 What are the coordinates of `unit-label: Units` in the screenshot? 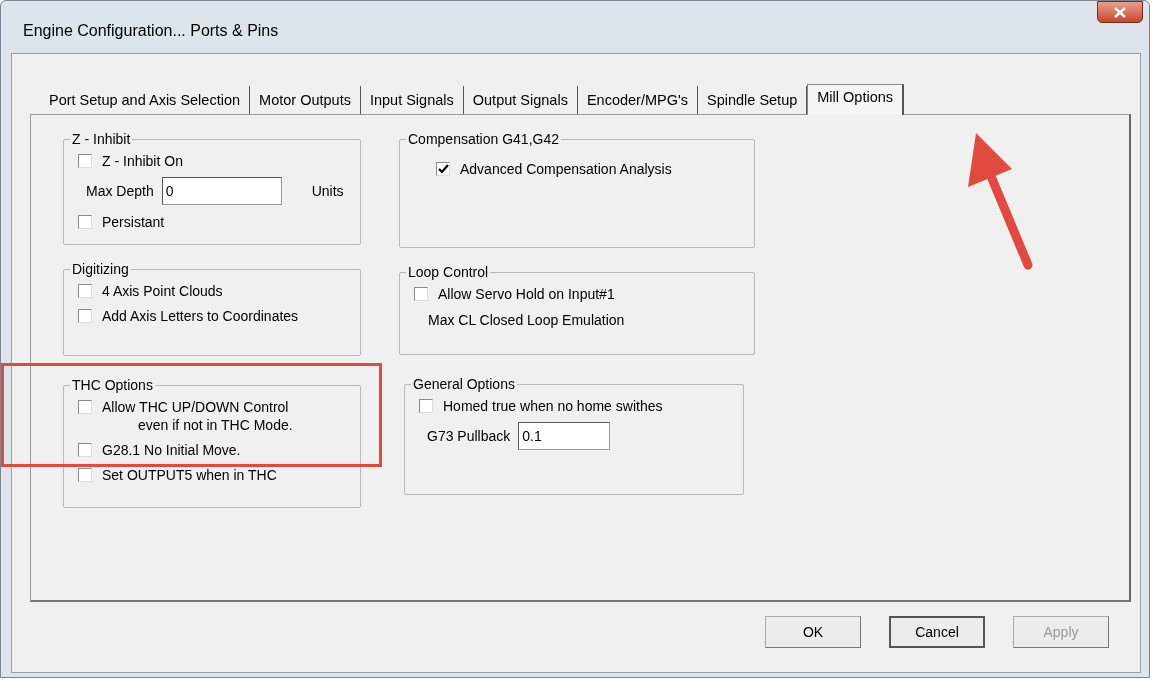 It's located at (327, 191).